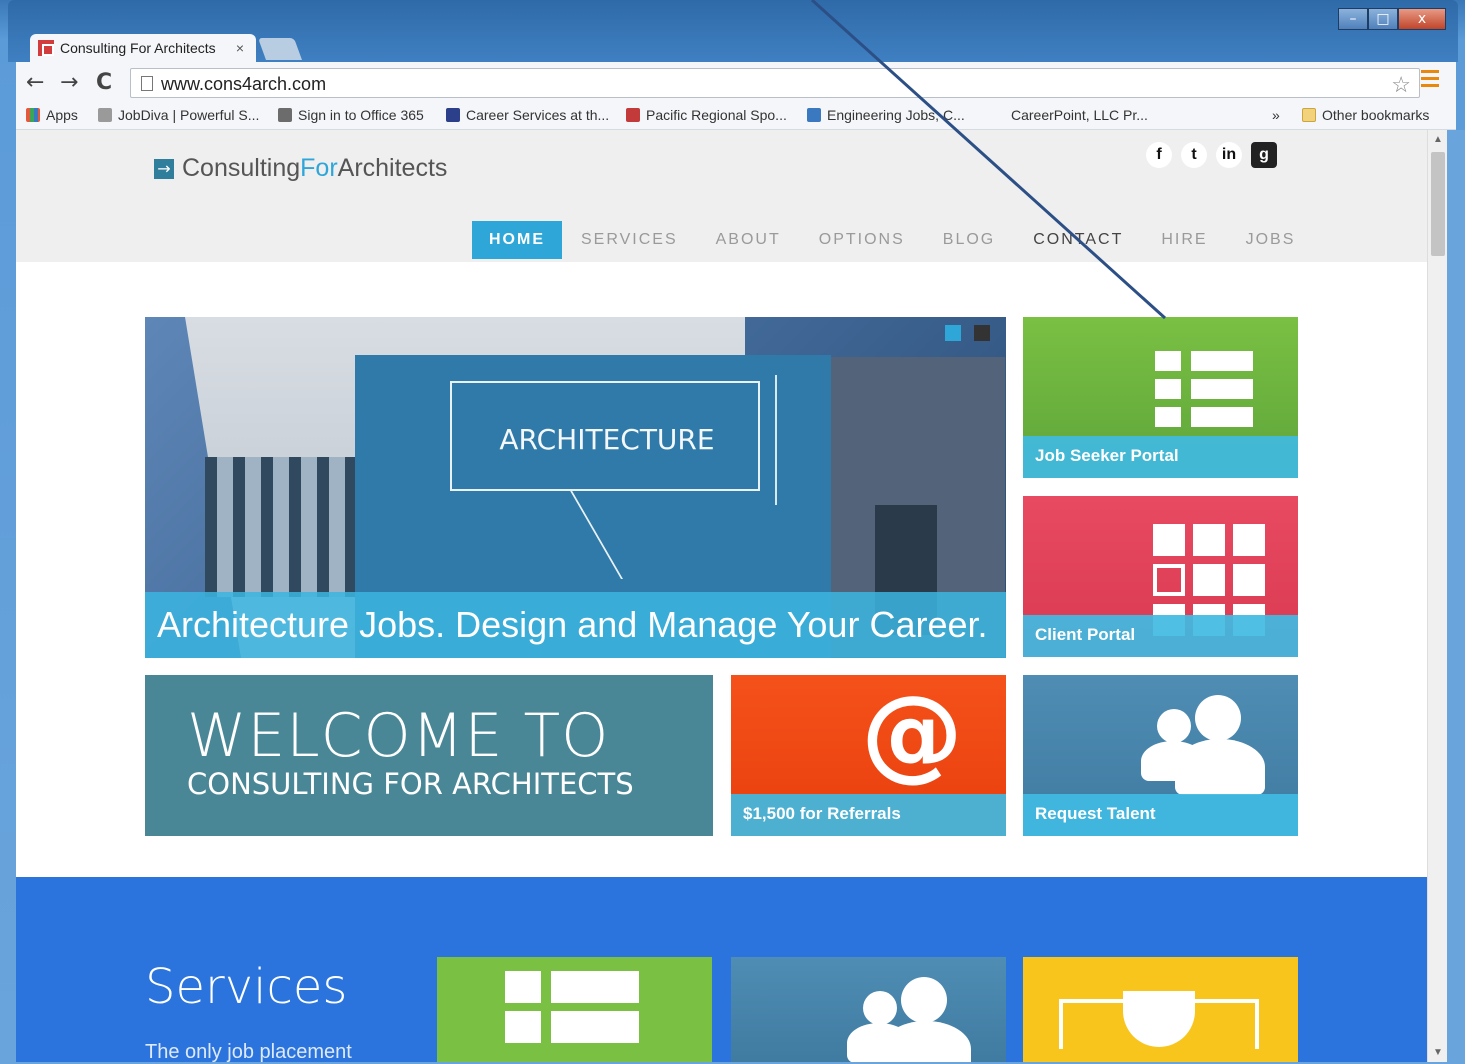 The height and width of the screenshot is (1064, 1465). Describe the element at coordinates (105, 115) in the screenshot. I see `jobdiva-icon` at that location.